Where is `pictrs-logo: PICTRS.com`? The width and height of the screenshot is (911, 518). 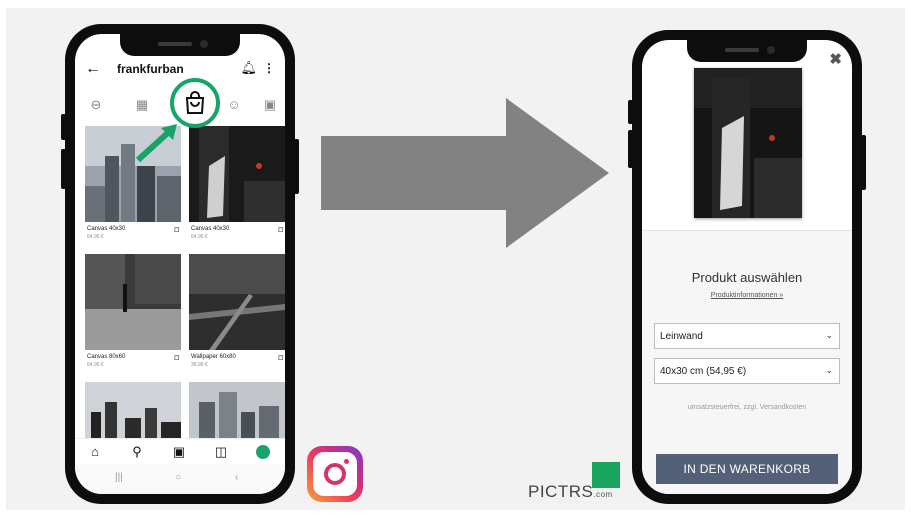
pictrs-logo: PICTRS.com is located at coordinates (576, 482).